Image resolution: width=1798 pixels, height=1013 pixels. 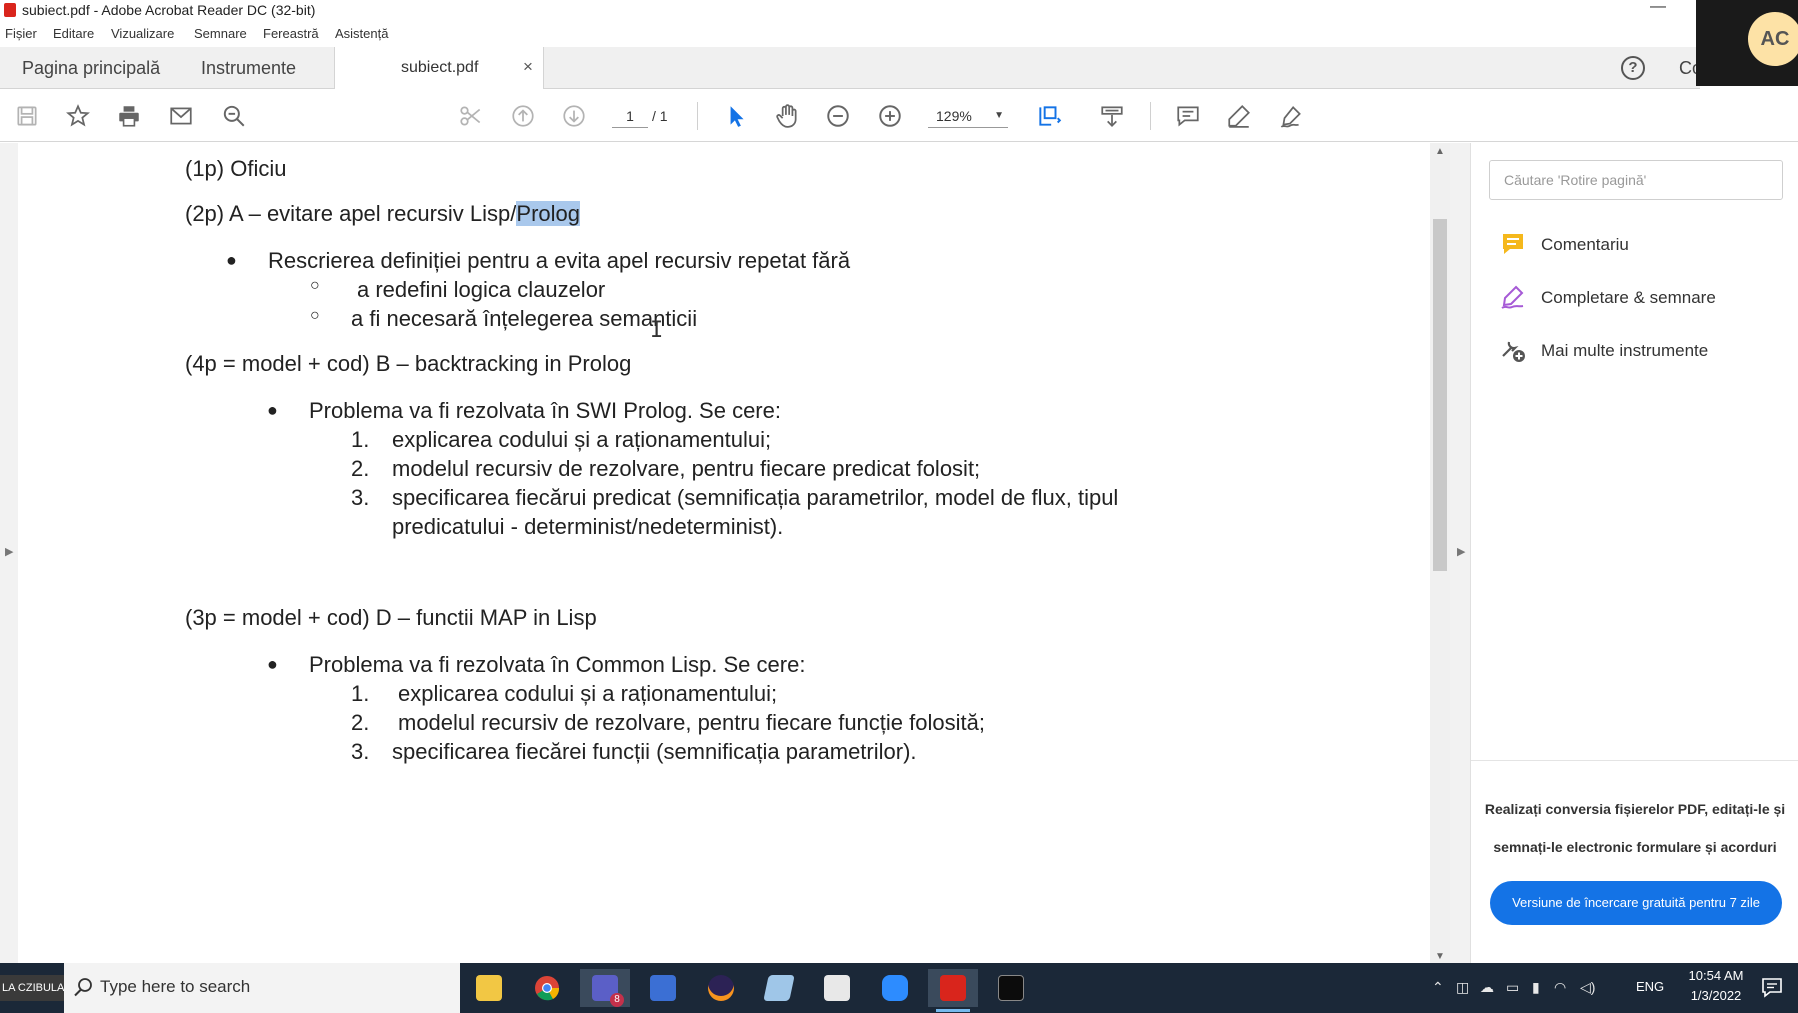 I want to click on left-panel-toggle: ▶, so click(x=9, y=553).